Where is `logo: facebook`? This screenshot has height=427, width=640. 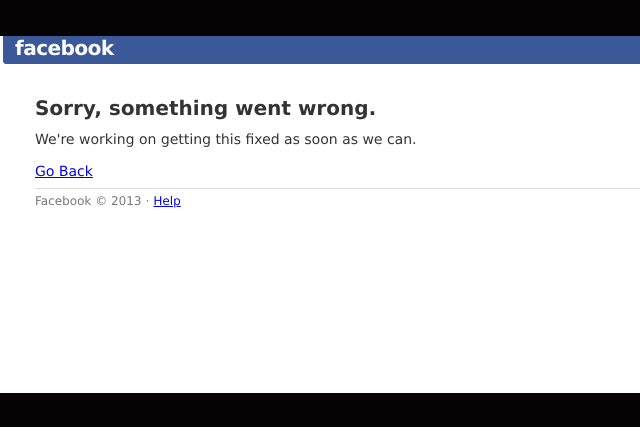 logo: facebook is located at coordinates (64, 48).